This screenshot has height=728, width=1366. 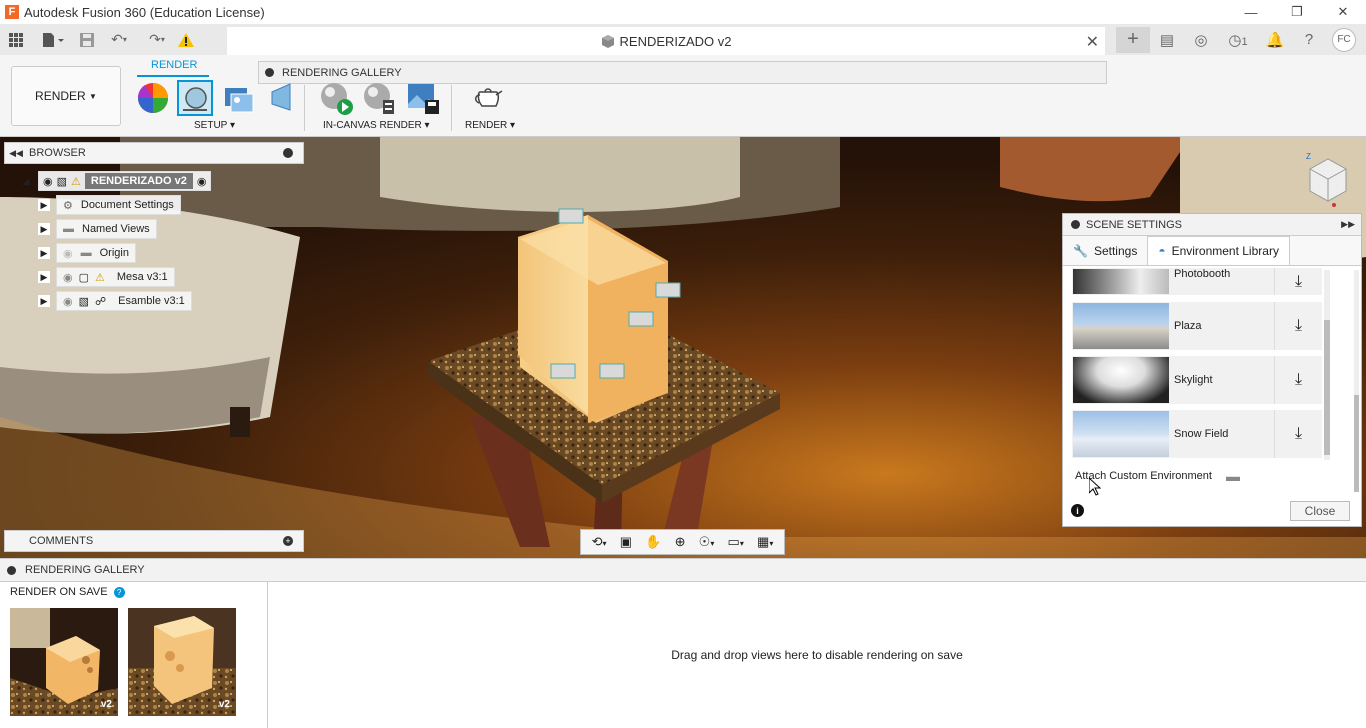 What do you see at coordinates (1077, 510) in the screenshot?
I see `info-icon: i` at bounding box center [1077, 510].